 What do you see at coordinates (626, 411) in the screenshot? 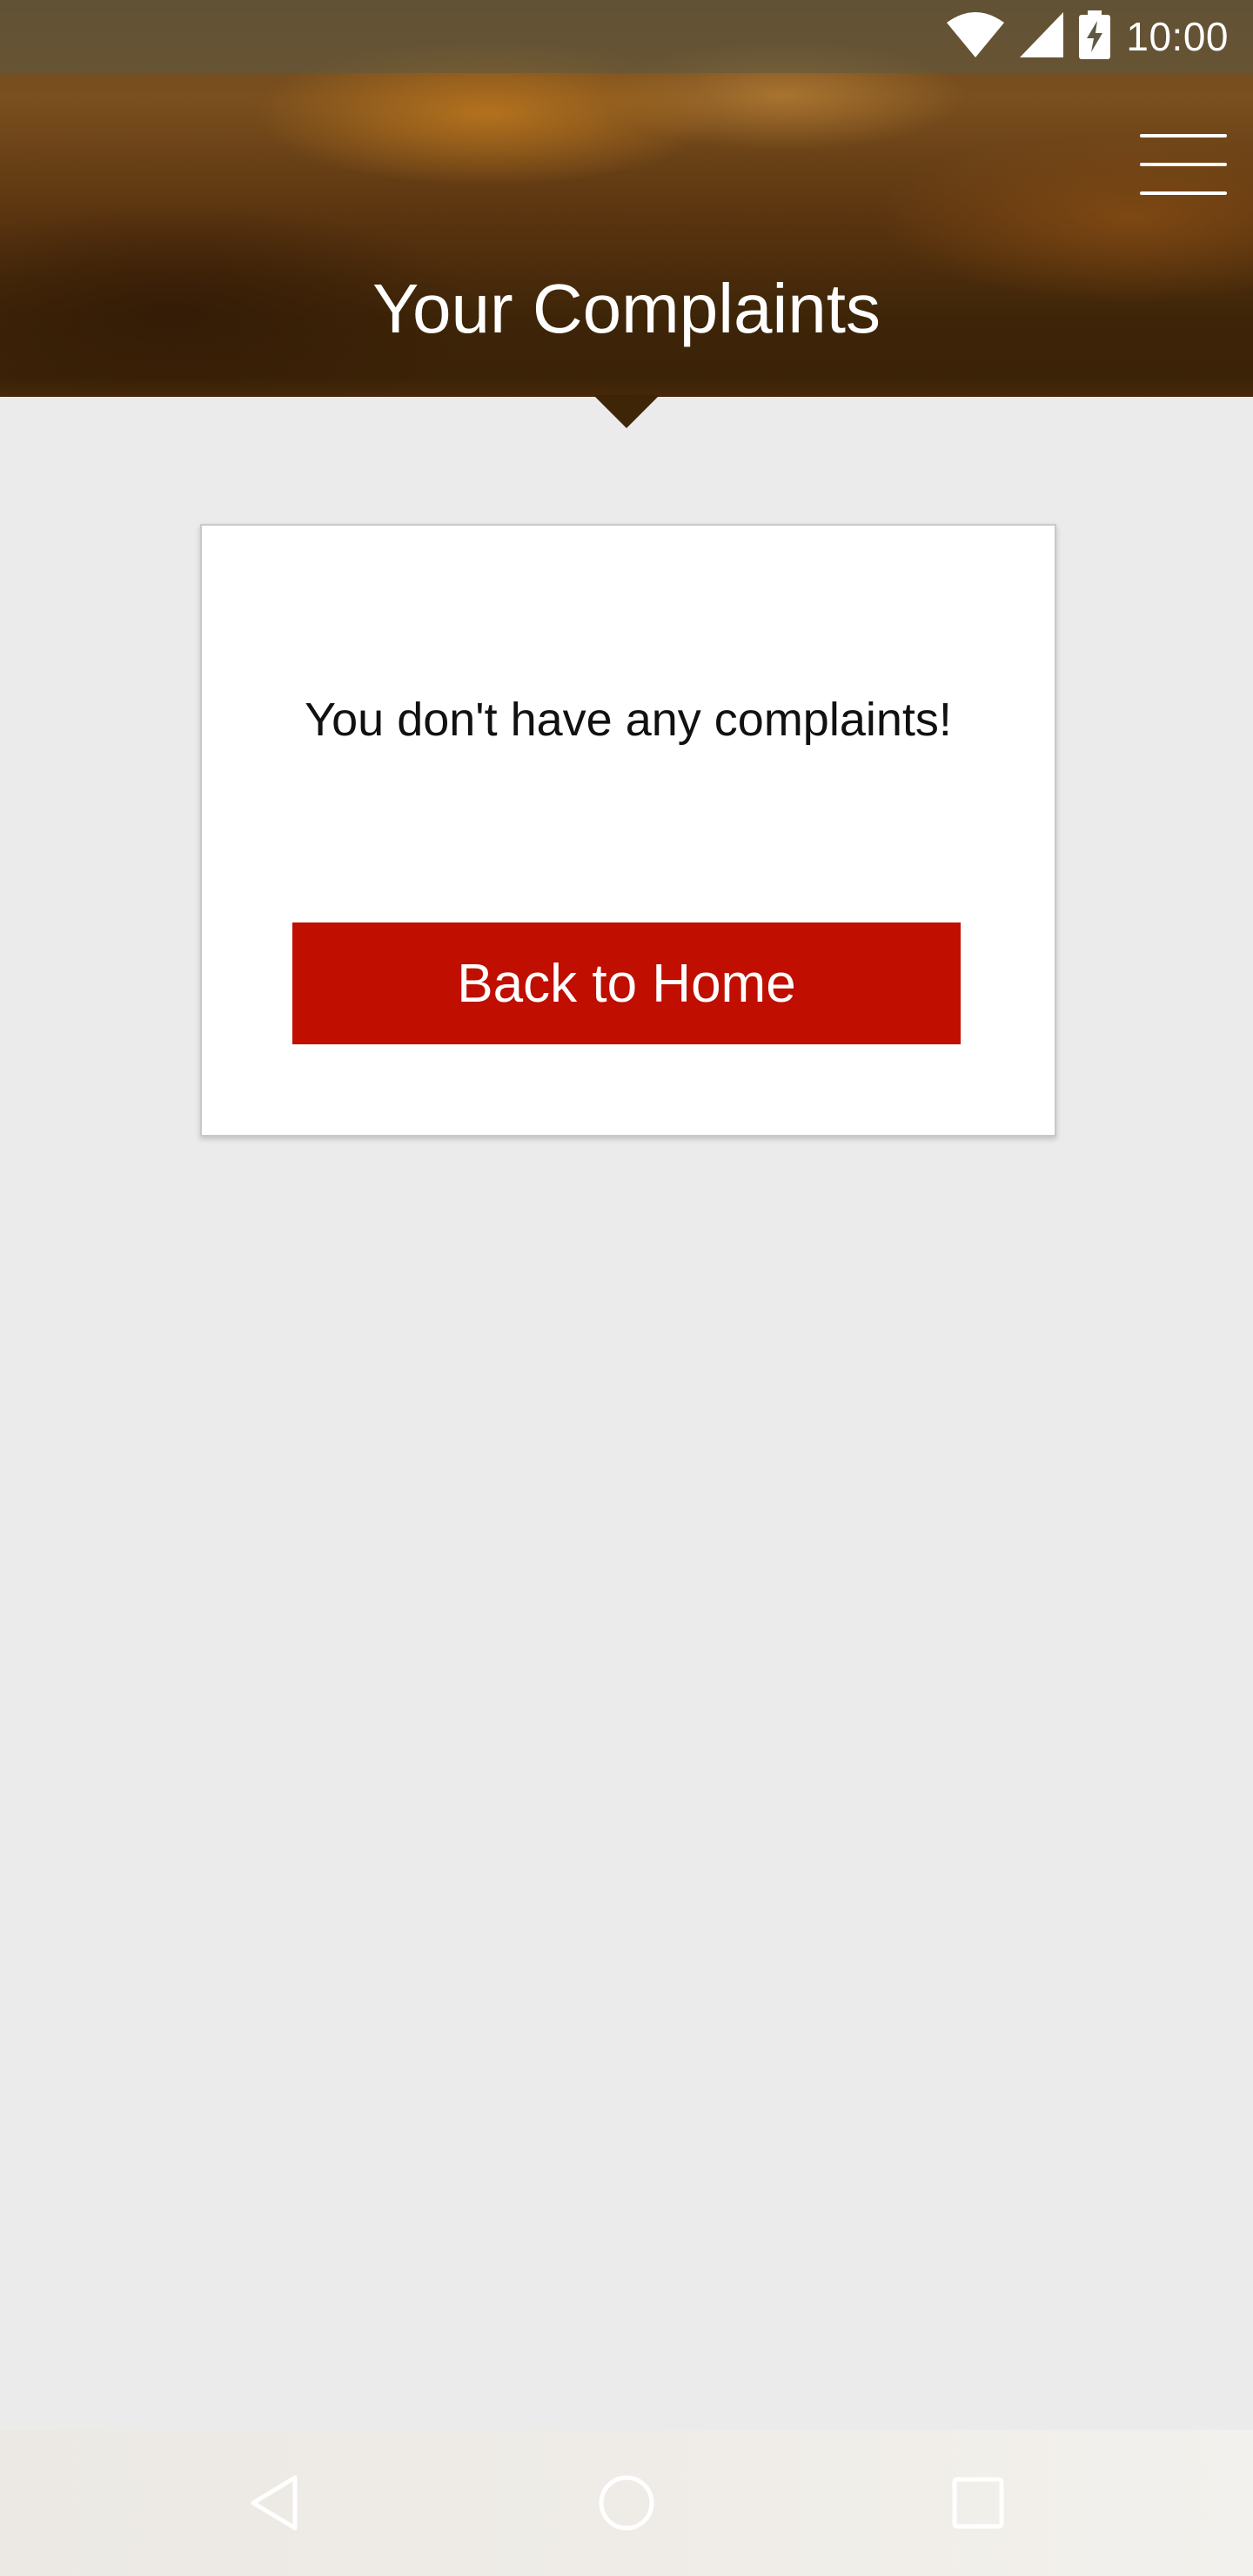
I see `header-pointer` at bounding box center [626, 411].